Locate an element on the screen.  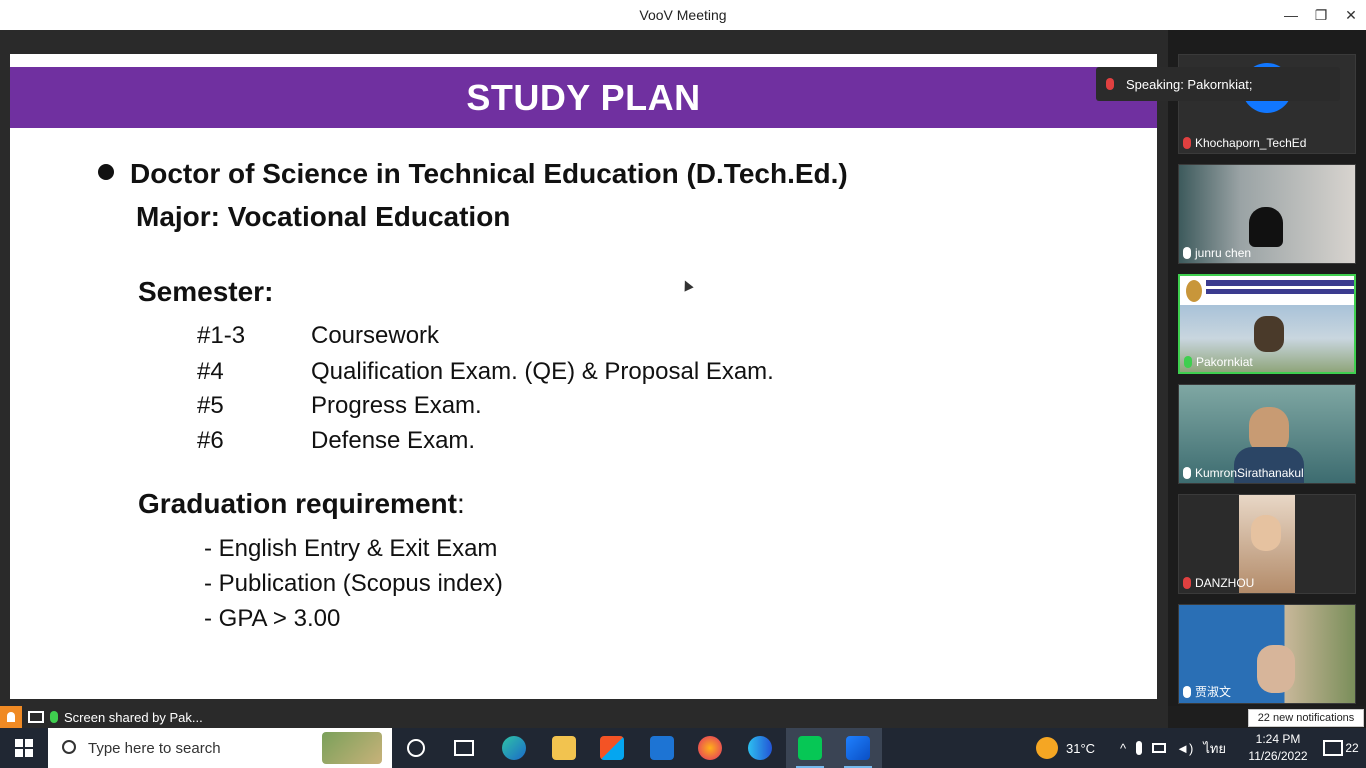
slide-title: STUDY PLAN is located at coordinates (583, 97).